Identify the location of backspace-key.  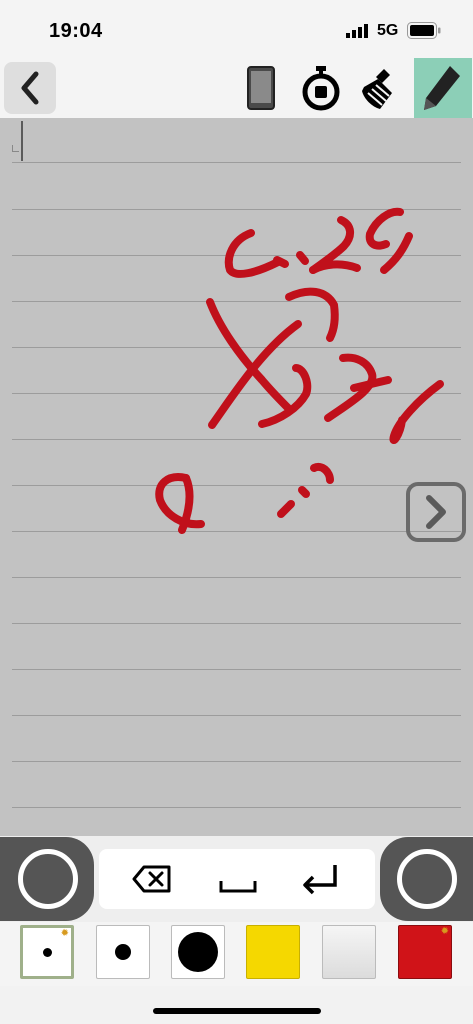
(152, 879).